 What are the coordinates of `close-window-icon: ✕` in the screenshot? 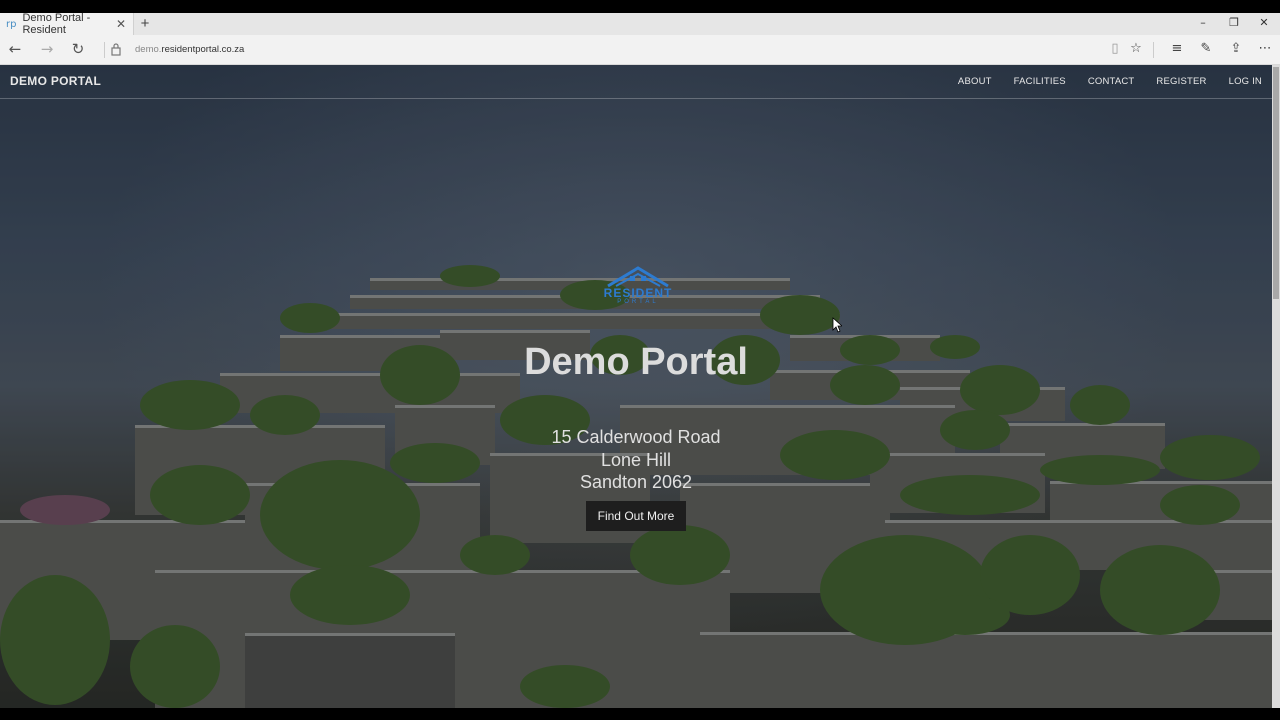 It's located at (1264, 22).